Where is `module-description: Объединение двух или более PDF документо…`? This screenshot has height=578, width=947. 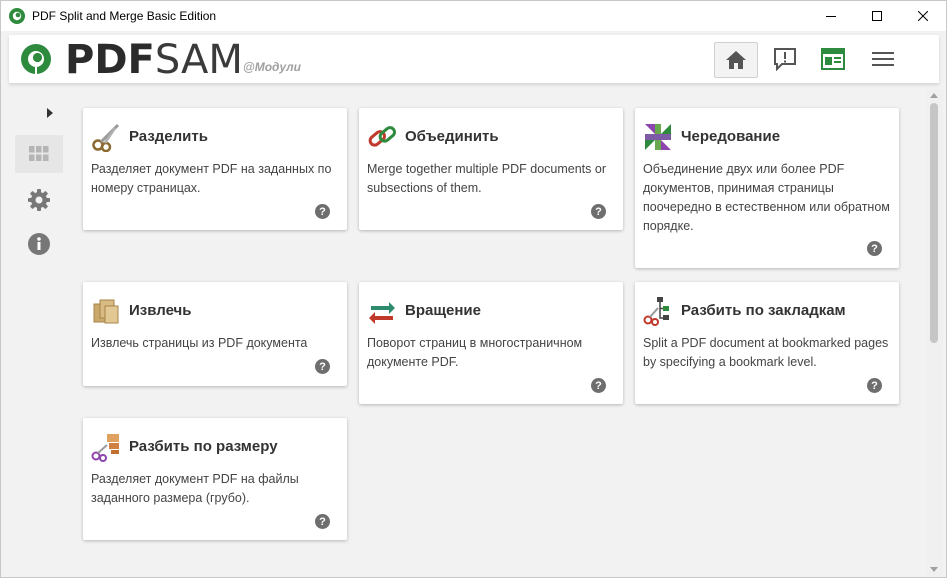
module-description: Объединение двух или более PDF документо… is located at coordinates (766, 197).